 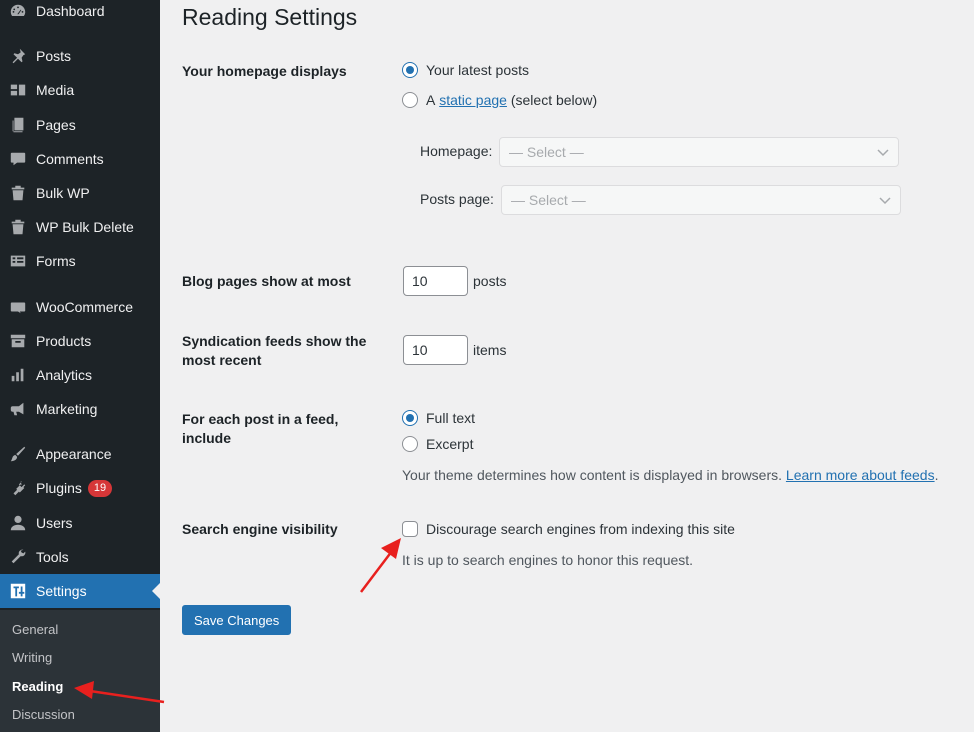 I want to click on sidebar-item-label: Media, so click(x=55, y=90).